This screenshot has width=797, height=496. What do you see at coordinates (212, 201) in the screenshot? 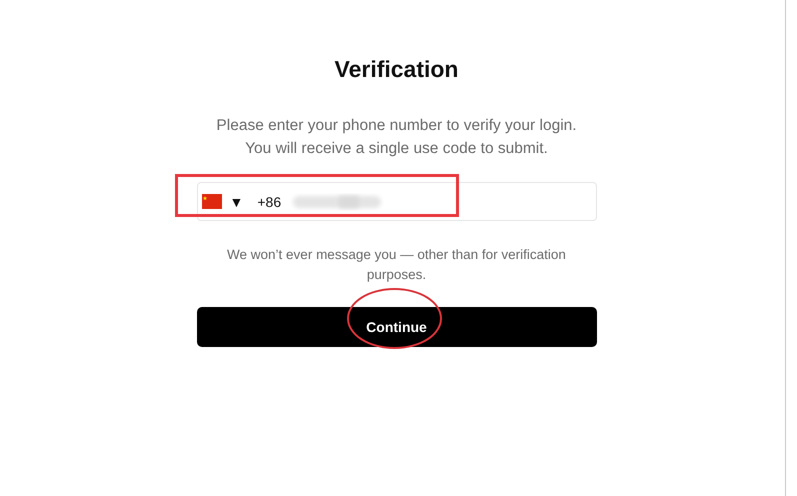
I see `flag-icon` at bounding box center [212, 201].